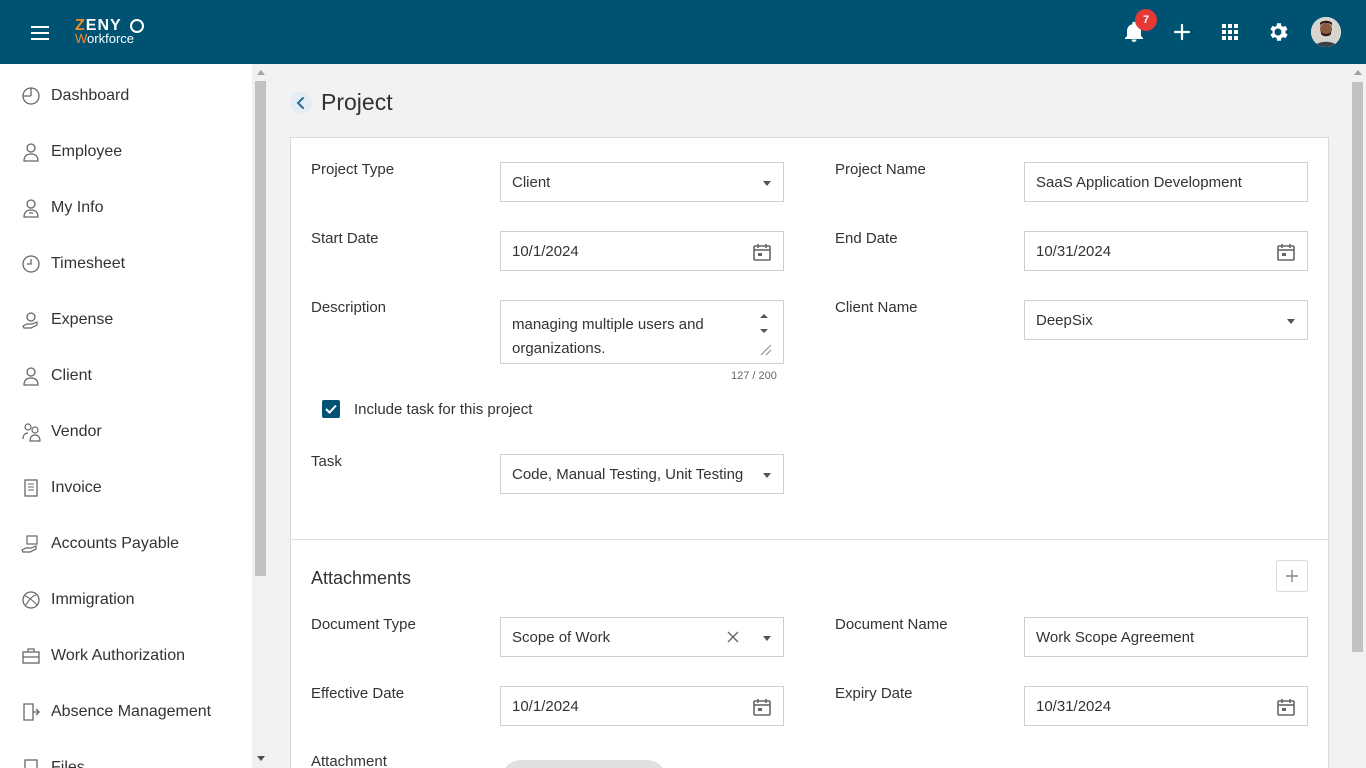 The width and height of the screenshot is (1366, 768). I want to click on logo: ZENY Workforce, so click(115, 32).